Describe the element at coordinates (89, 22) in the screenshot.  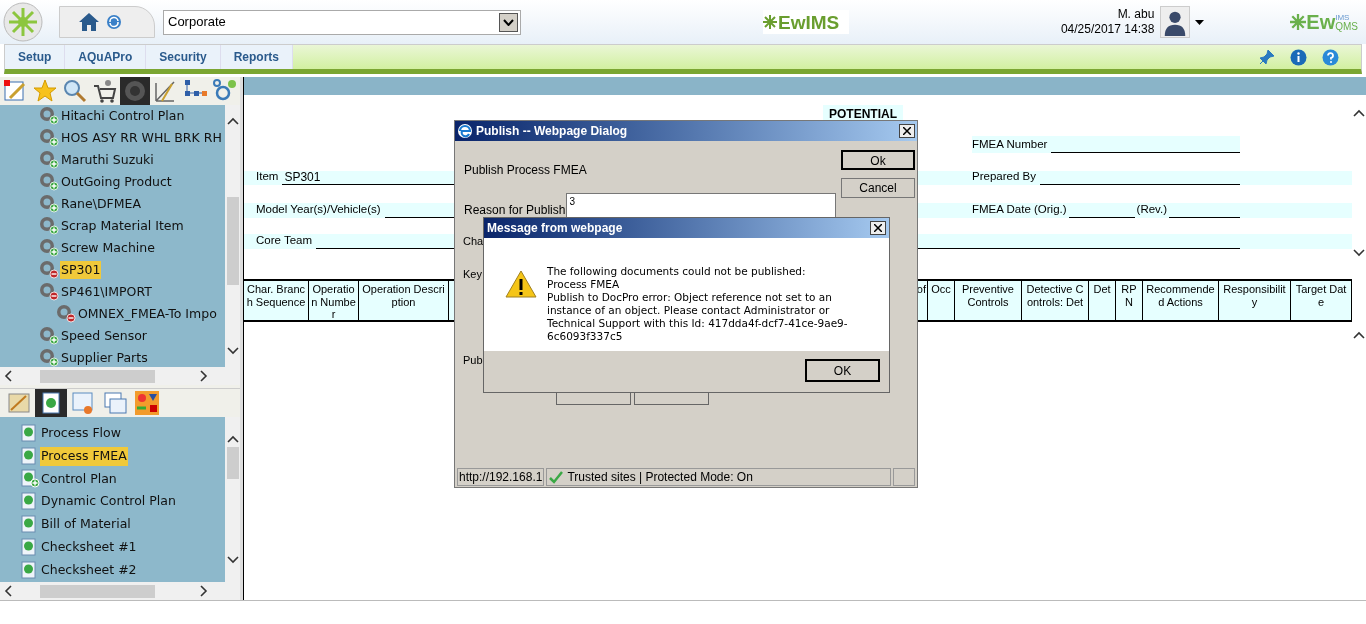
I see `home-icon` at that location.